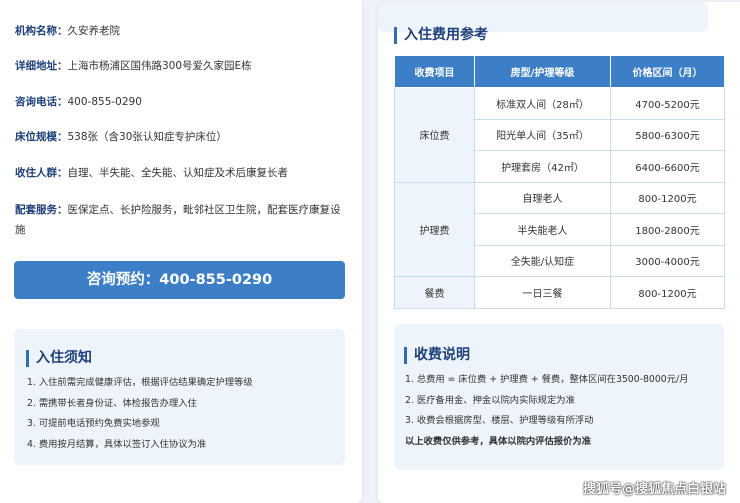  I want to click on info-label: 床位规模：, so click(41, 137).